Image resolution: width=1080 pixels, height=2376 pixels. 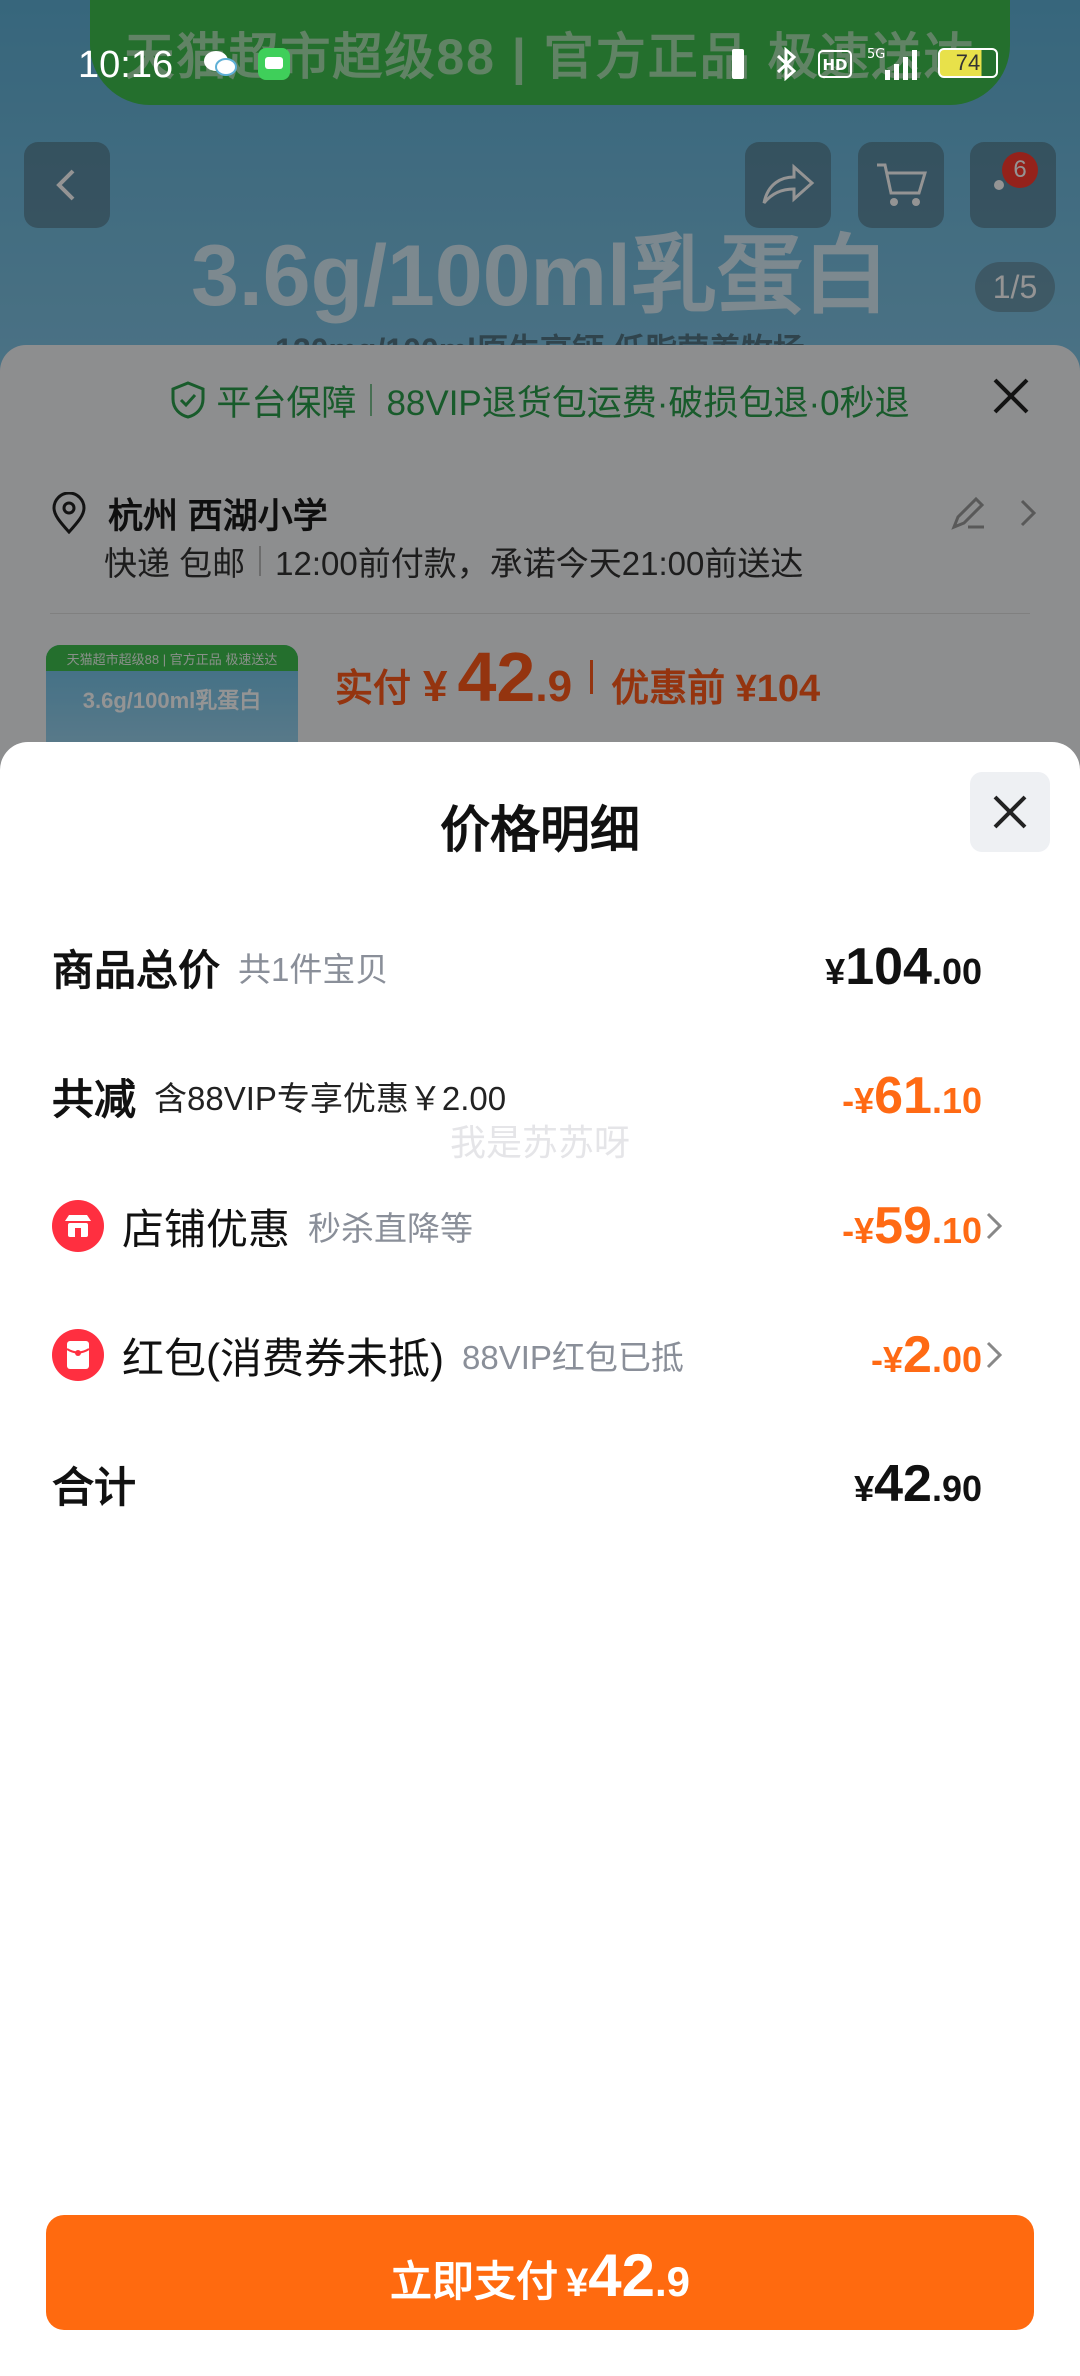 I want to click on signal-5g-icon: 5G, so click(x=894, y=64).